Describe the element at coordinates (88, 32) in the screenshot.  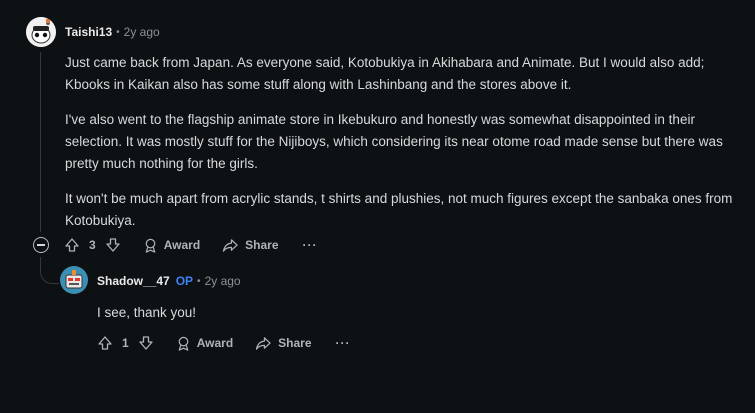
I see `username: Taishi13` at that location.